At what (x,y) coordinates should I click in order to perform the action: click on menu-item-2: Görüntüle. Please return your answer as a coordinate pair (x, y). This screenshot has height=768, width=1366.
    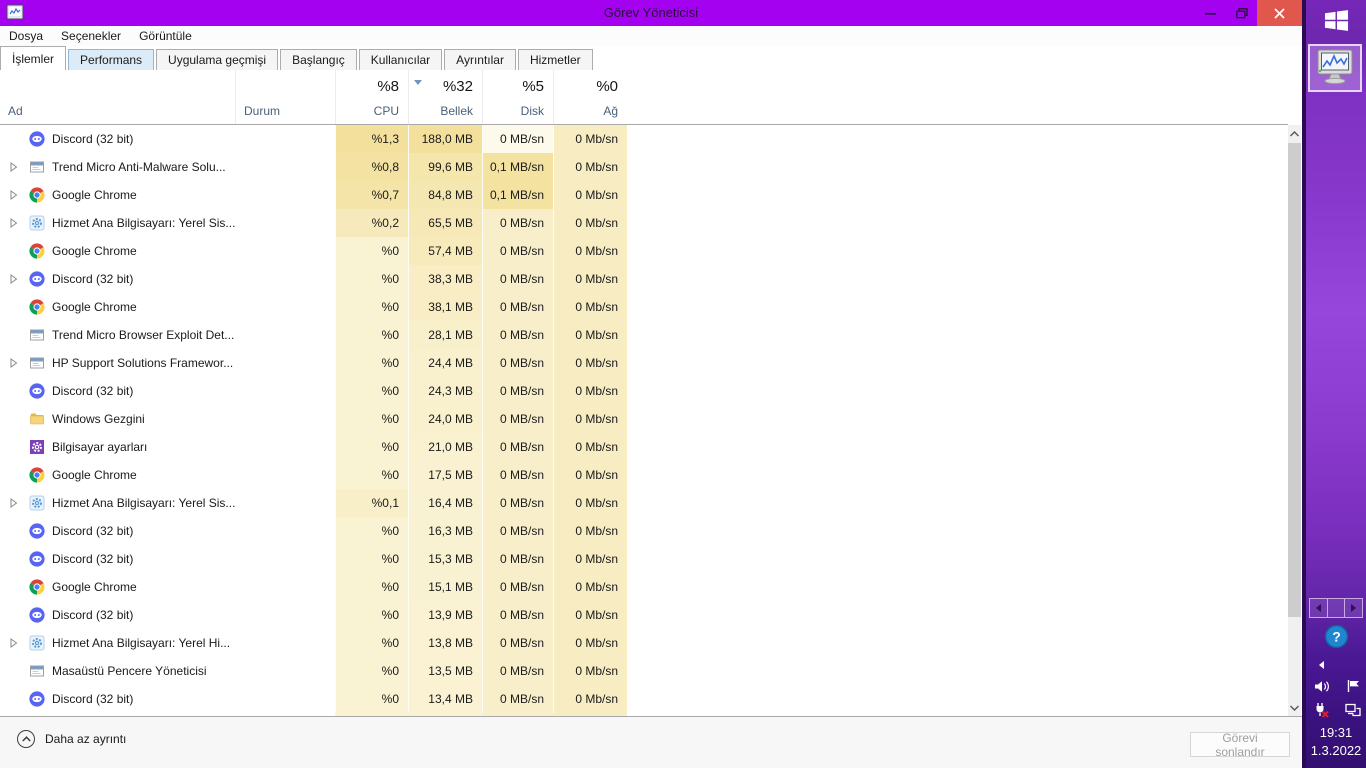
    Looking at the image, I should click on (165, 36).